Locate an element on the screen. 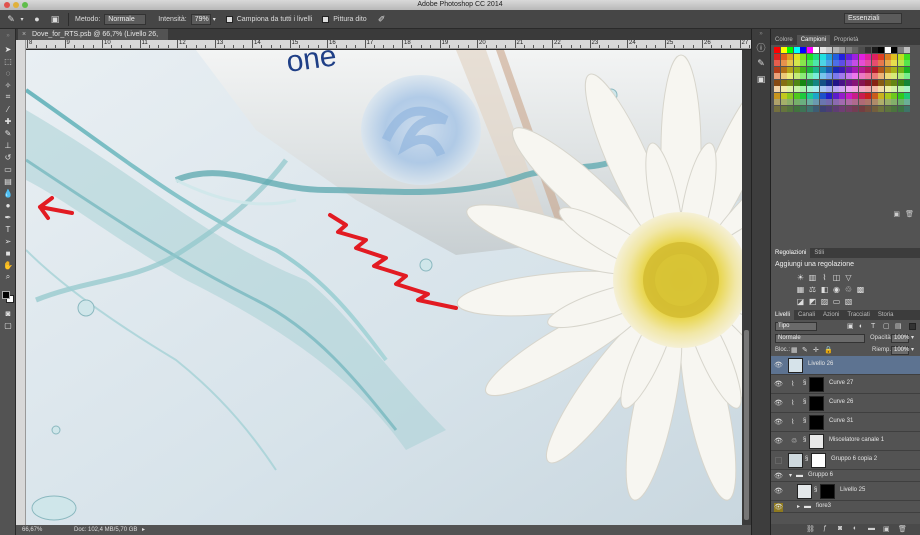 This screenshot has width=920, height=535. layer-row: 👁 Livello 26 is located at coordinates (845, 365).